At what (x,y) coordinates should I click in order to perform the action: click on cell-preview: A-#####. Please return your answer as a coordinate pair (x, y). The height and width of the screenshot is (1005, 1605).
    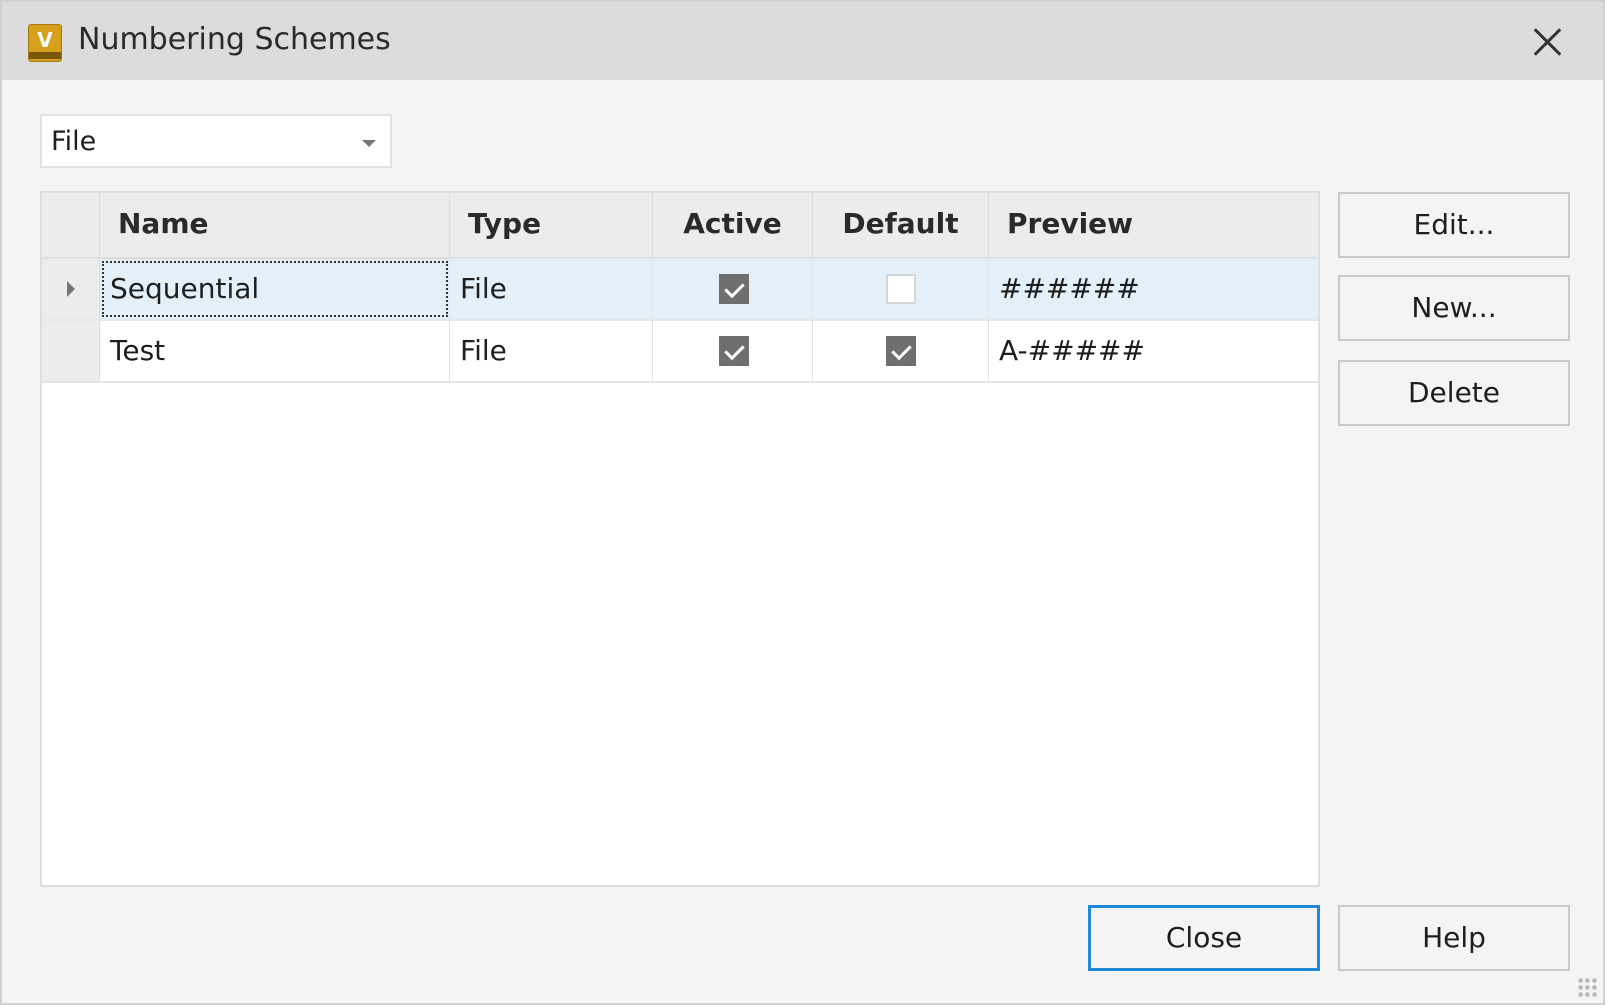
    Looking at the image, I should click on (1154, 351).